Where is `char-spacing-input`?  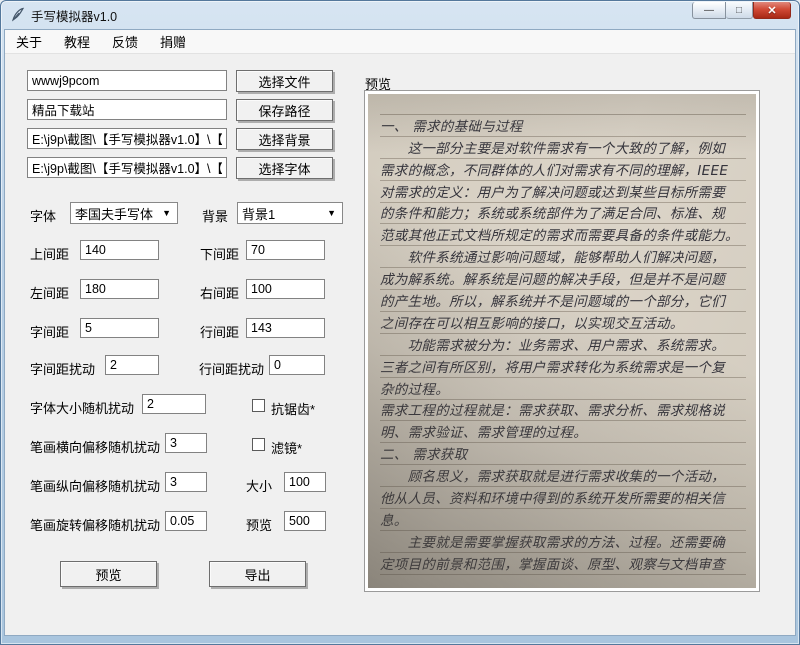
char-spacing-input is located at coordinates (119, 328).